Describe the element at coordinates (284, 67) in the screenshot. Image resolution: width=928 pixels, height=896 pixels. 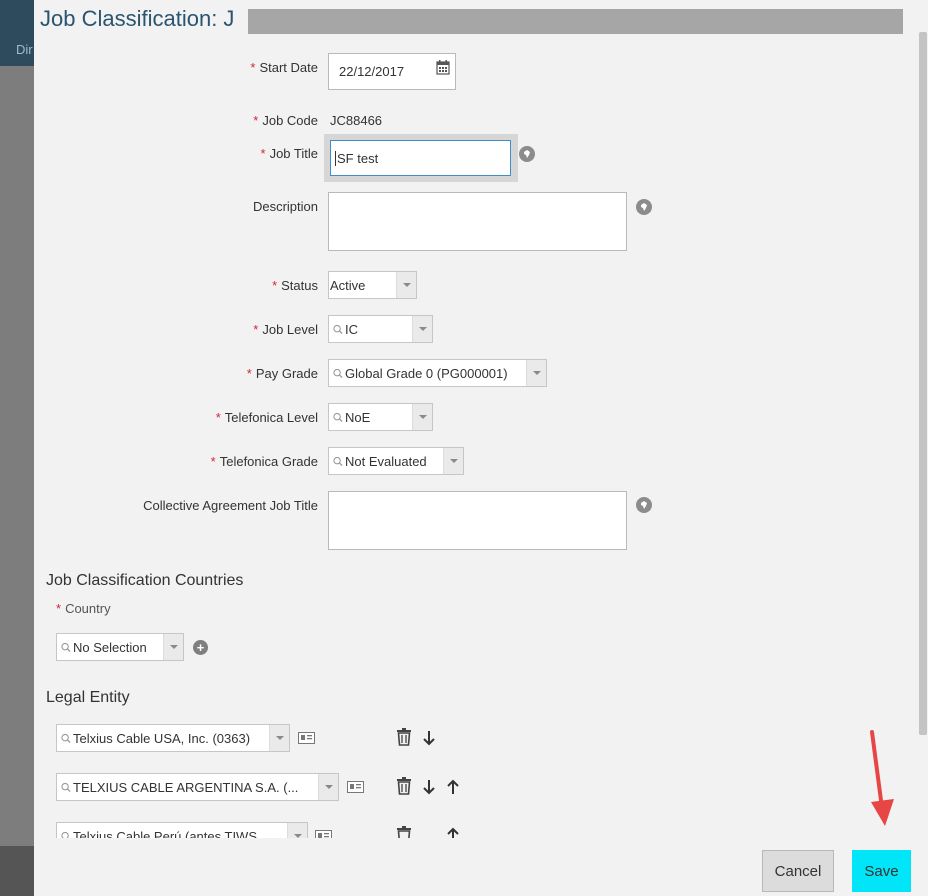
I see `start-date-label: * Start Date` at that location.